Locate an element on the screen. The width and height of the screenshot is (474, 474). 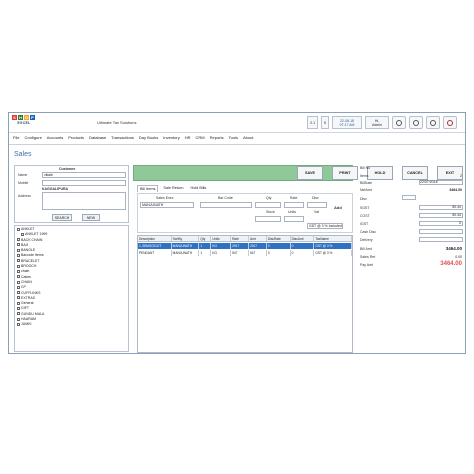
table-cell: PENDANT is located at coordinates (155, 252).